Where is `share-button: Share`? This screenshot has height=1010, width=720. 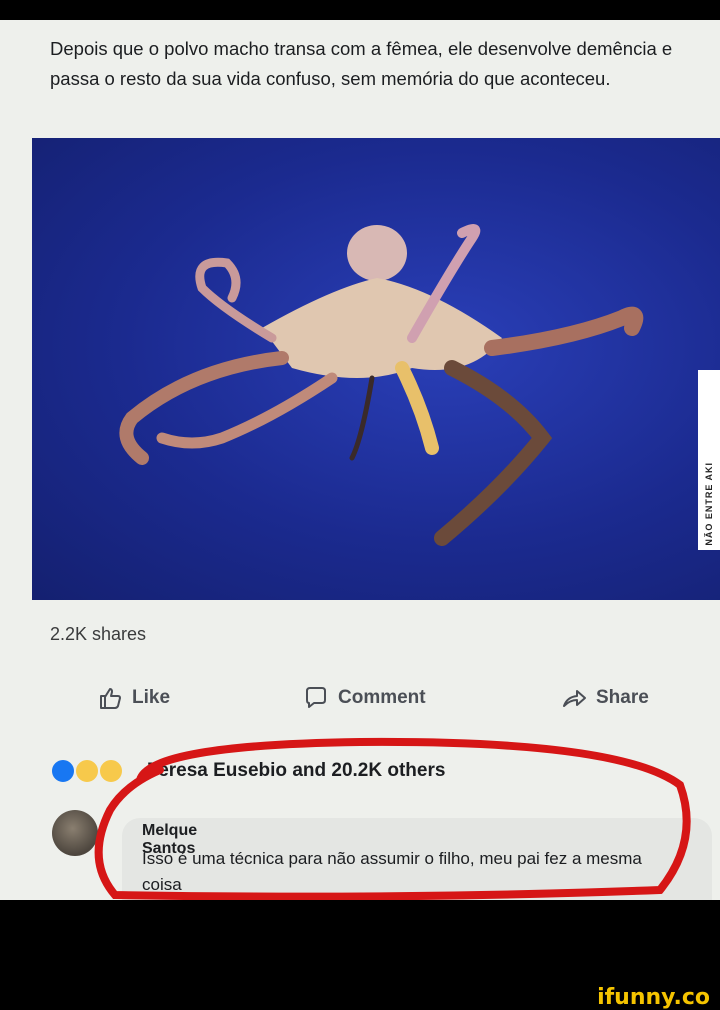
share-button: Share is located at coordinates (604, 698).